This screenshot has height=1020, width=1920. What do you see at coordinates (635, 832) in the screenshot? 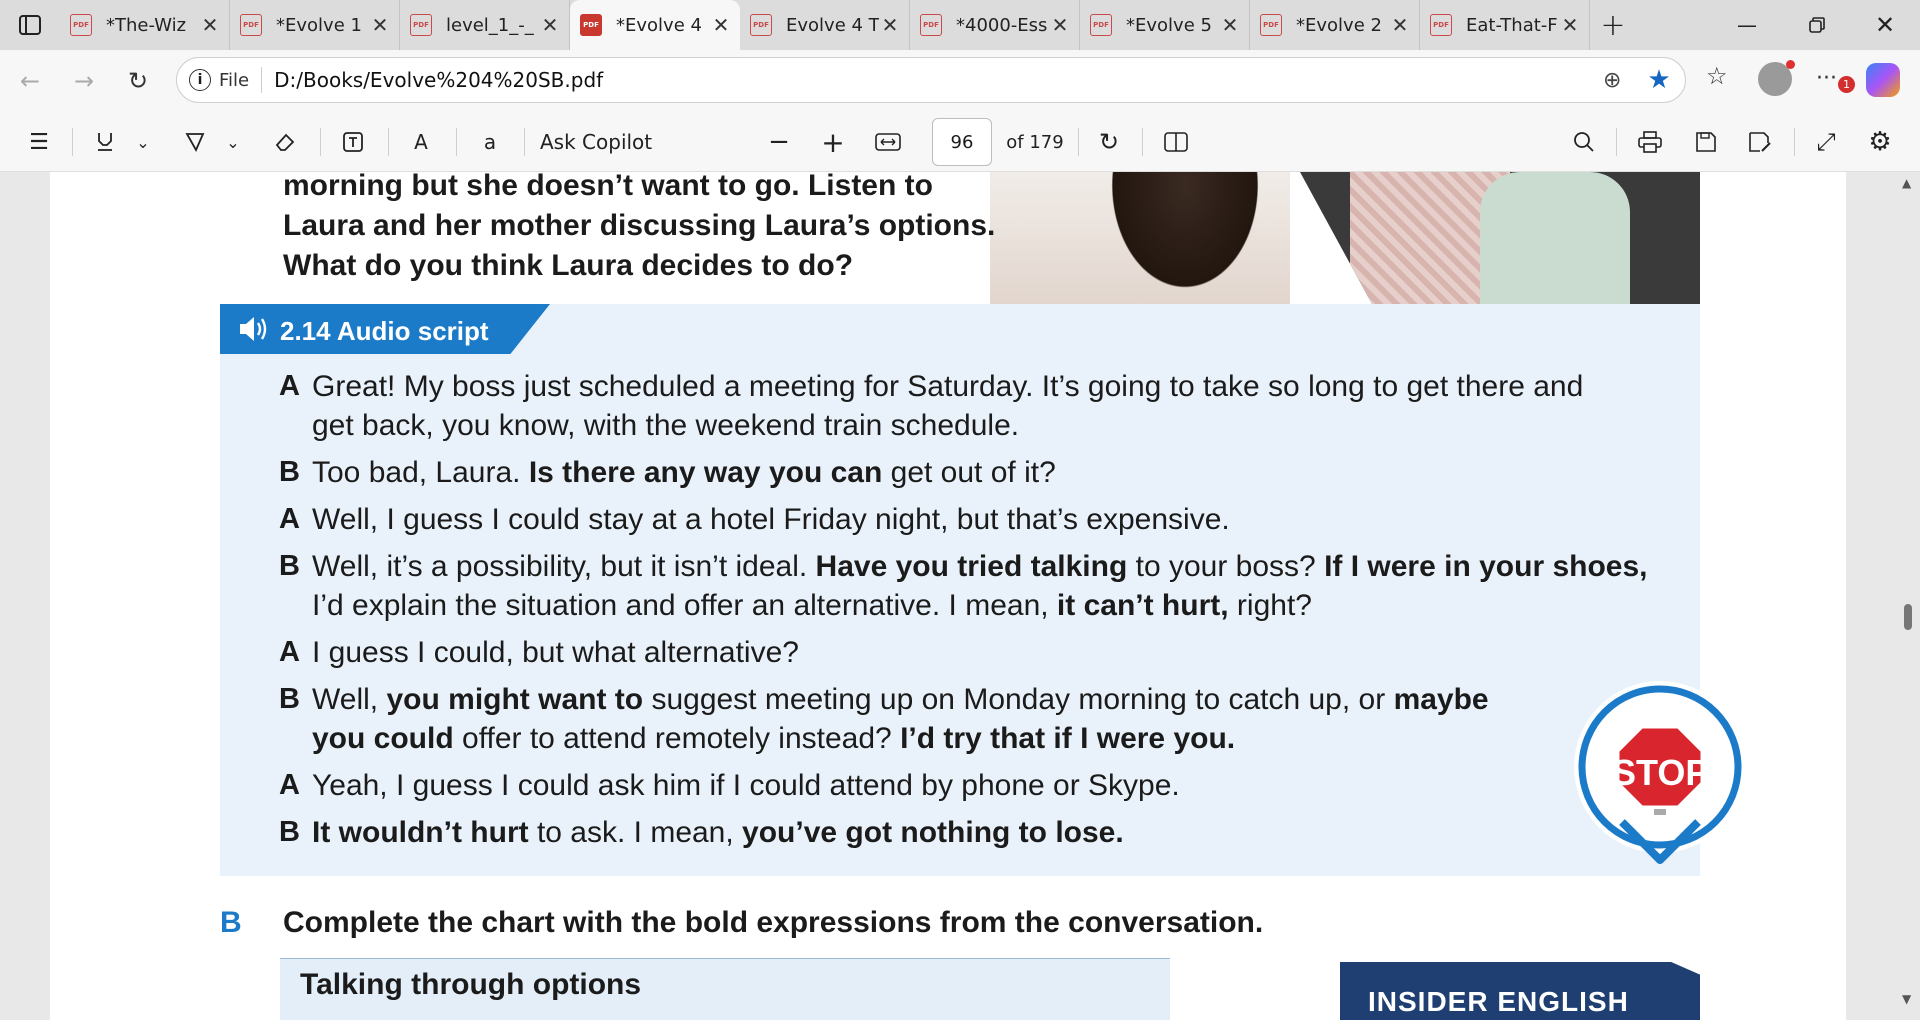
I see `dialogue-text: to ask. I mean,` at bounding box center [635, 832].